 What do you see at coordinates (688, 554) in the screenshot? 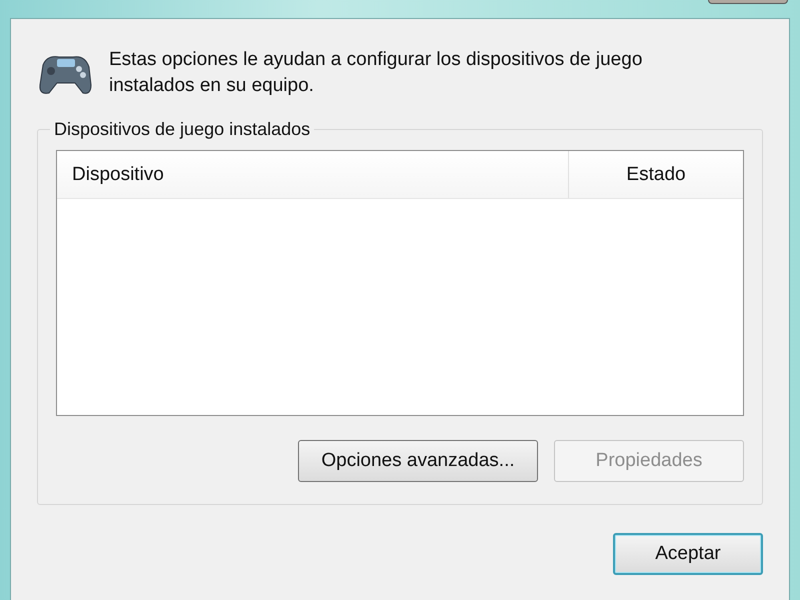
I see `ok-button: Aceptar` at bounding box center [688, 554].